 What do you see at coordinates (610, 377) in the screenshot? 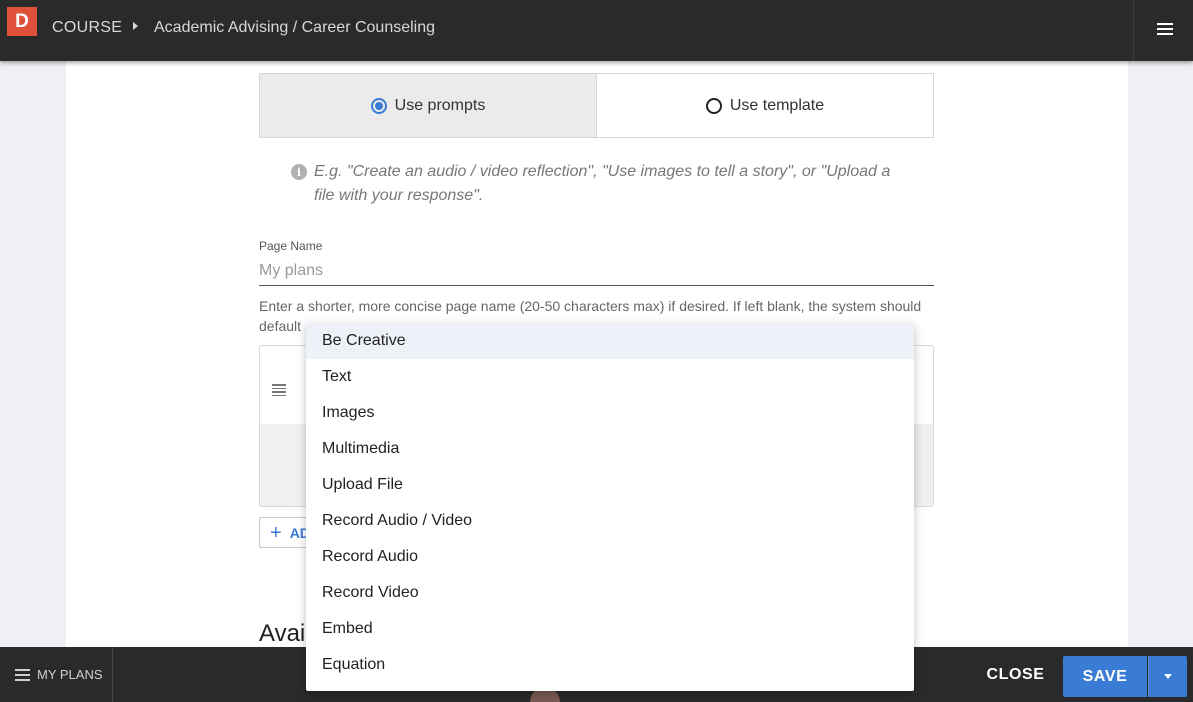
I see `dropdown-item-text: Text` at bounding box center [610, 377].